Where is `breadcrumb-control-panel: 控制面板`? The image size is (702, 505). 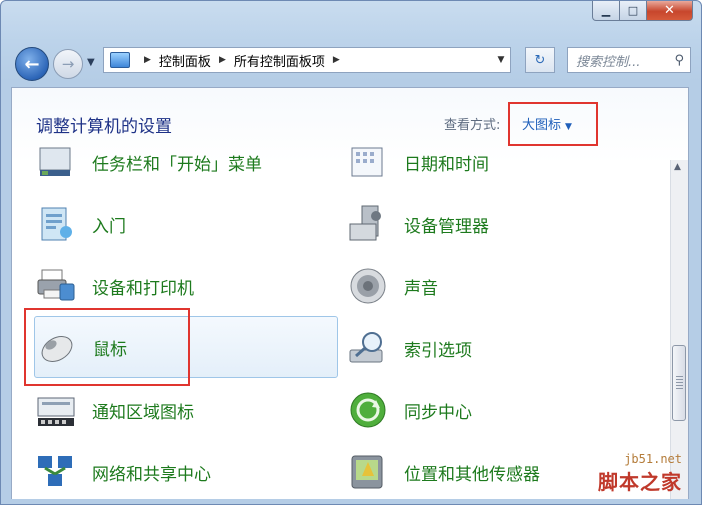
breadcrumb-control-panel: 控制面板 is located at coordinates (185, 60).